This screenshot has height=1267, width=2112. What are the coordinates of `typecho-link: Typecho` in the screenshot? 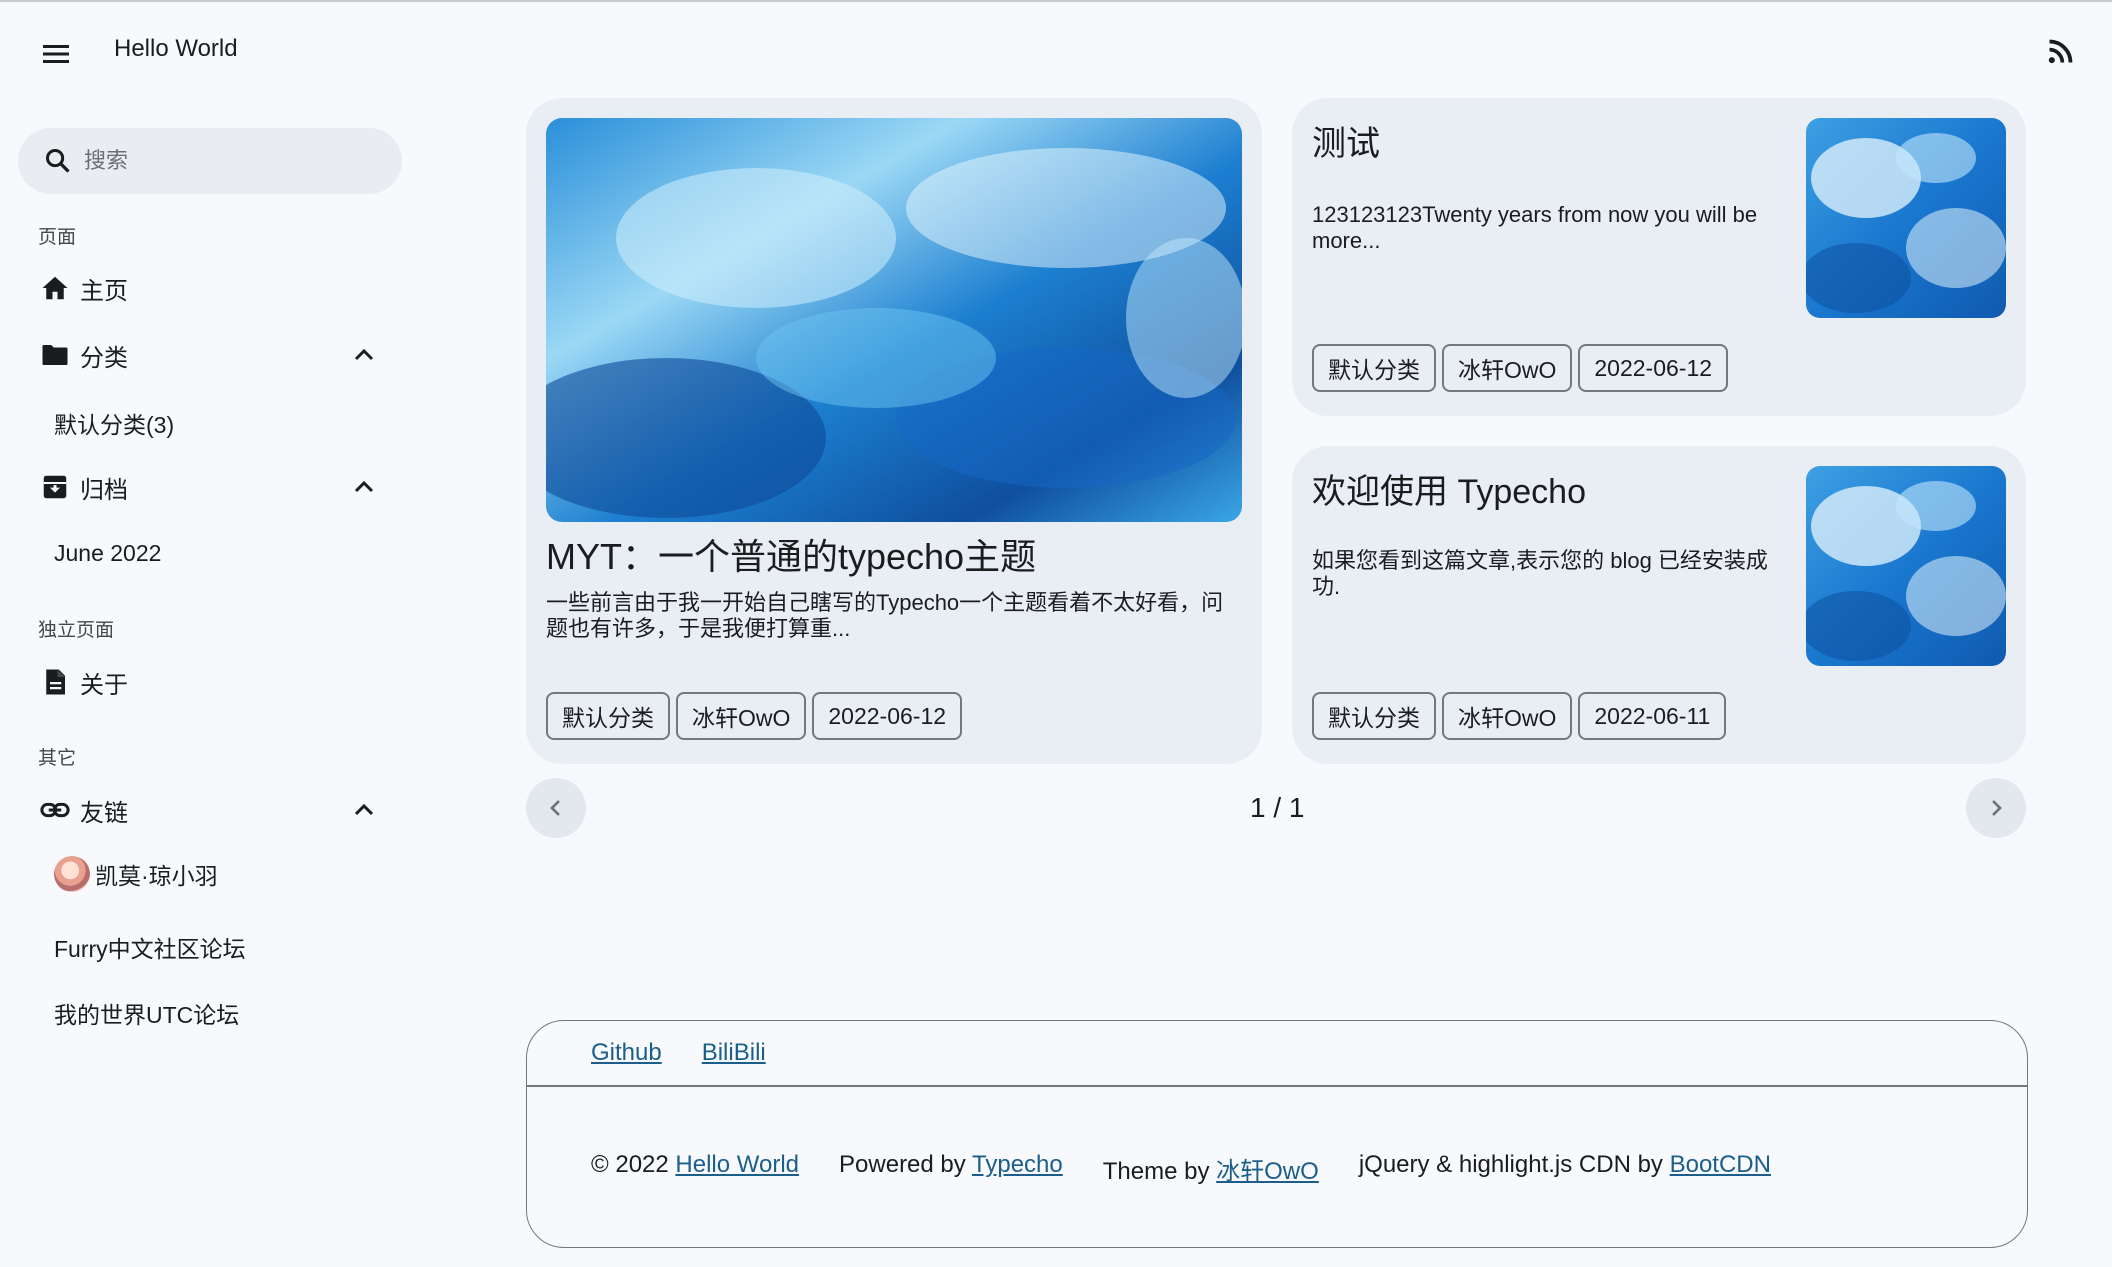 It's located at (1017, 1164).